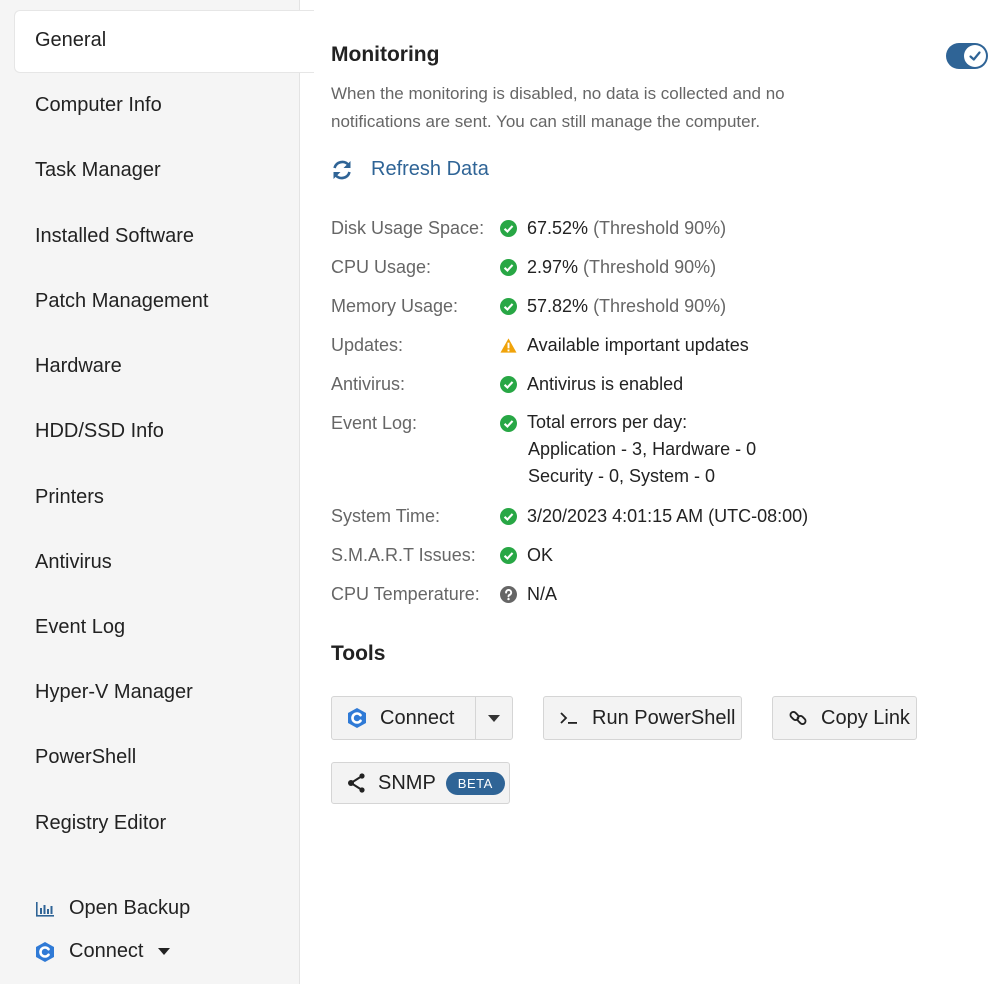 The width and height of the screenshot is (1006, 984). Describe the element at coordinates (660, 228) in the screenshot. I see `disk-usage-threshold: (Threshold 90%)` at that location.